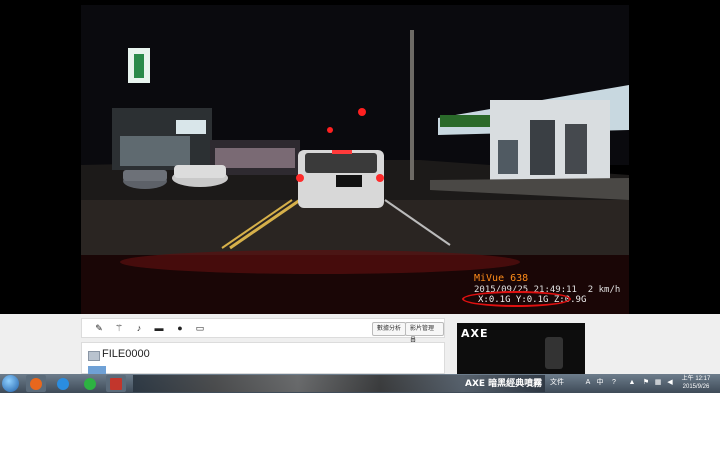  What do you see at coordinates (646, 383) in the screenshot?
I see `flag-icon: ⚑` at bounding box center [646, 383].